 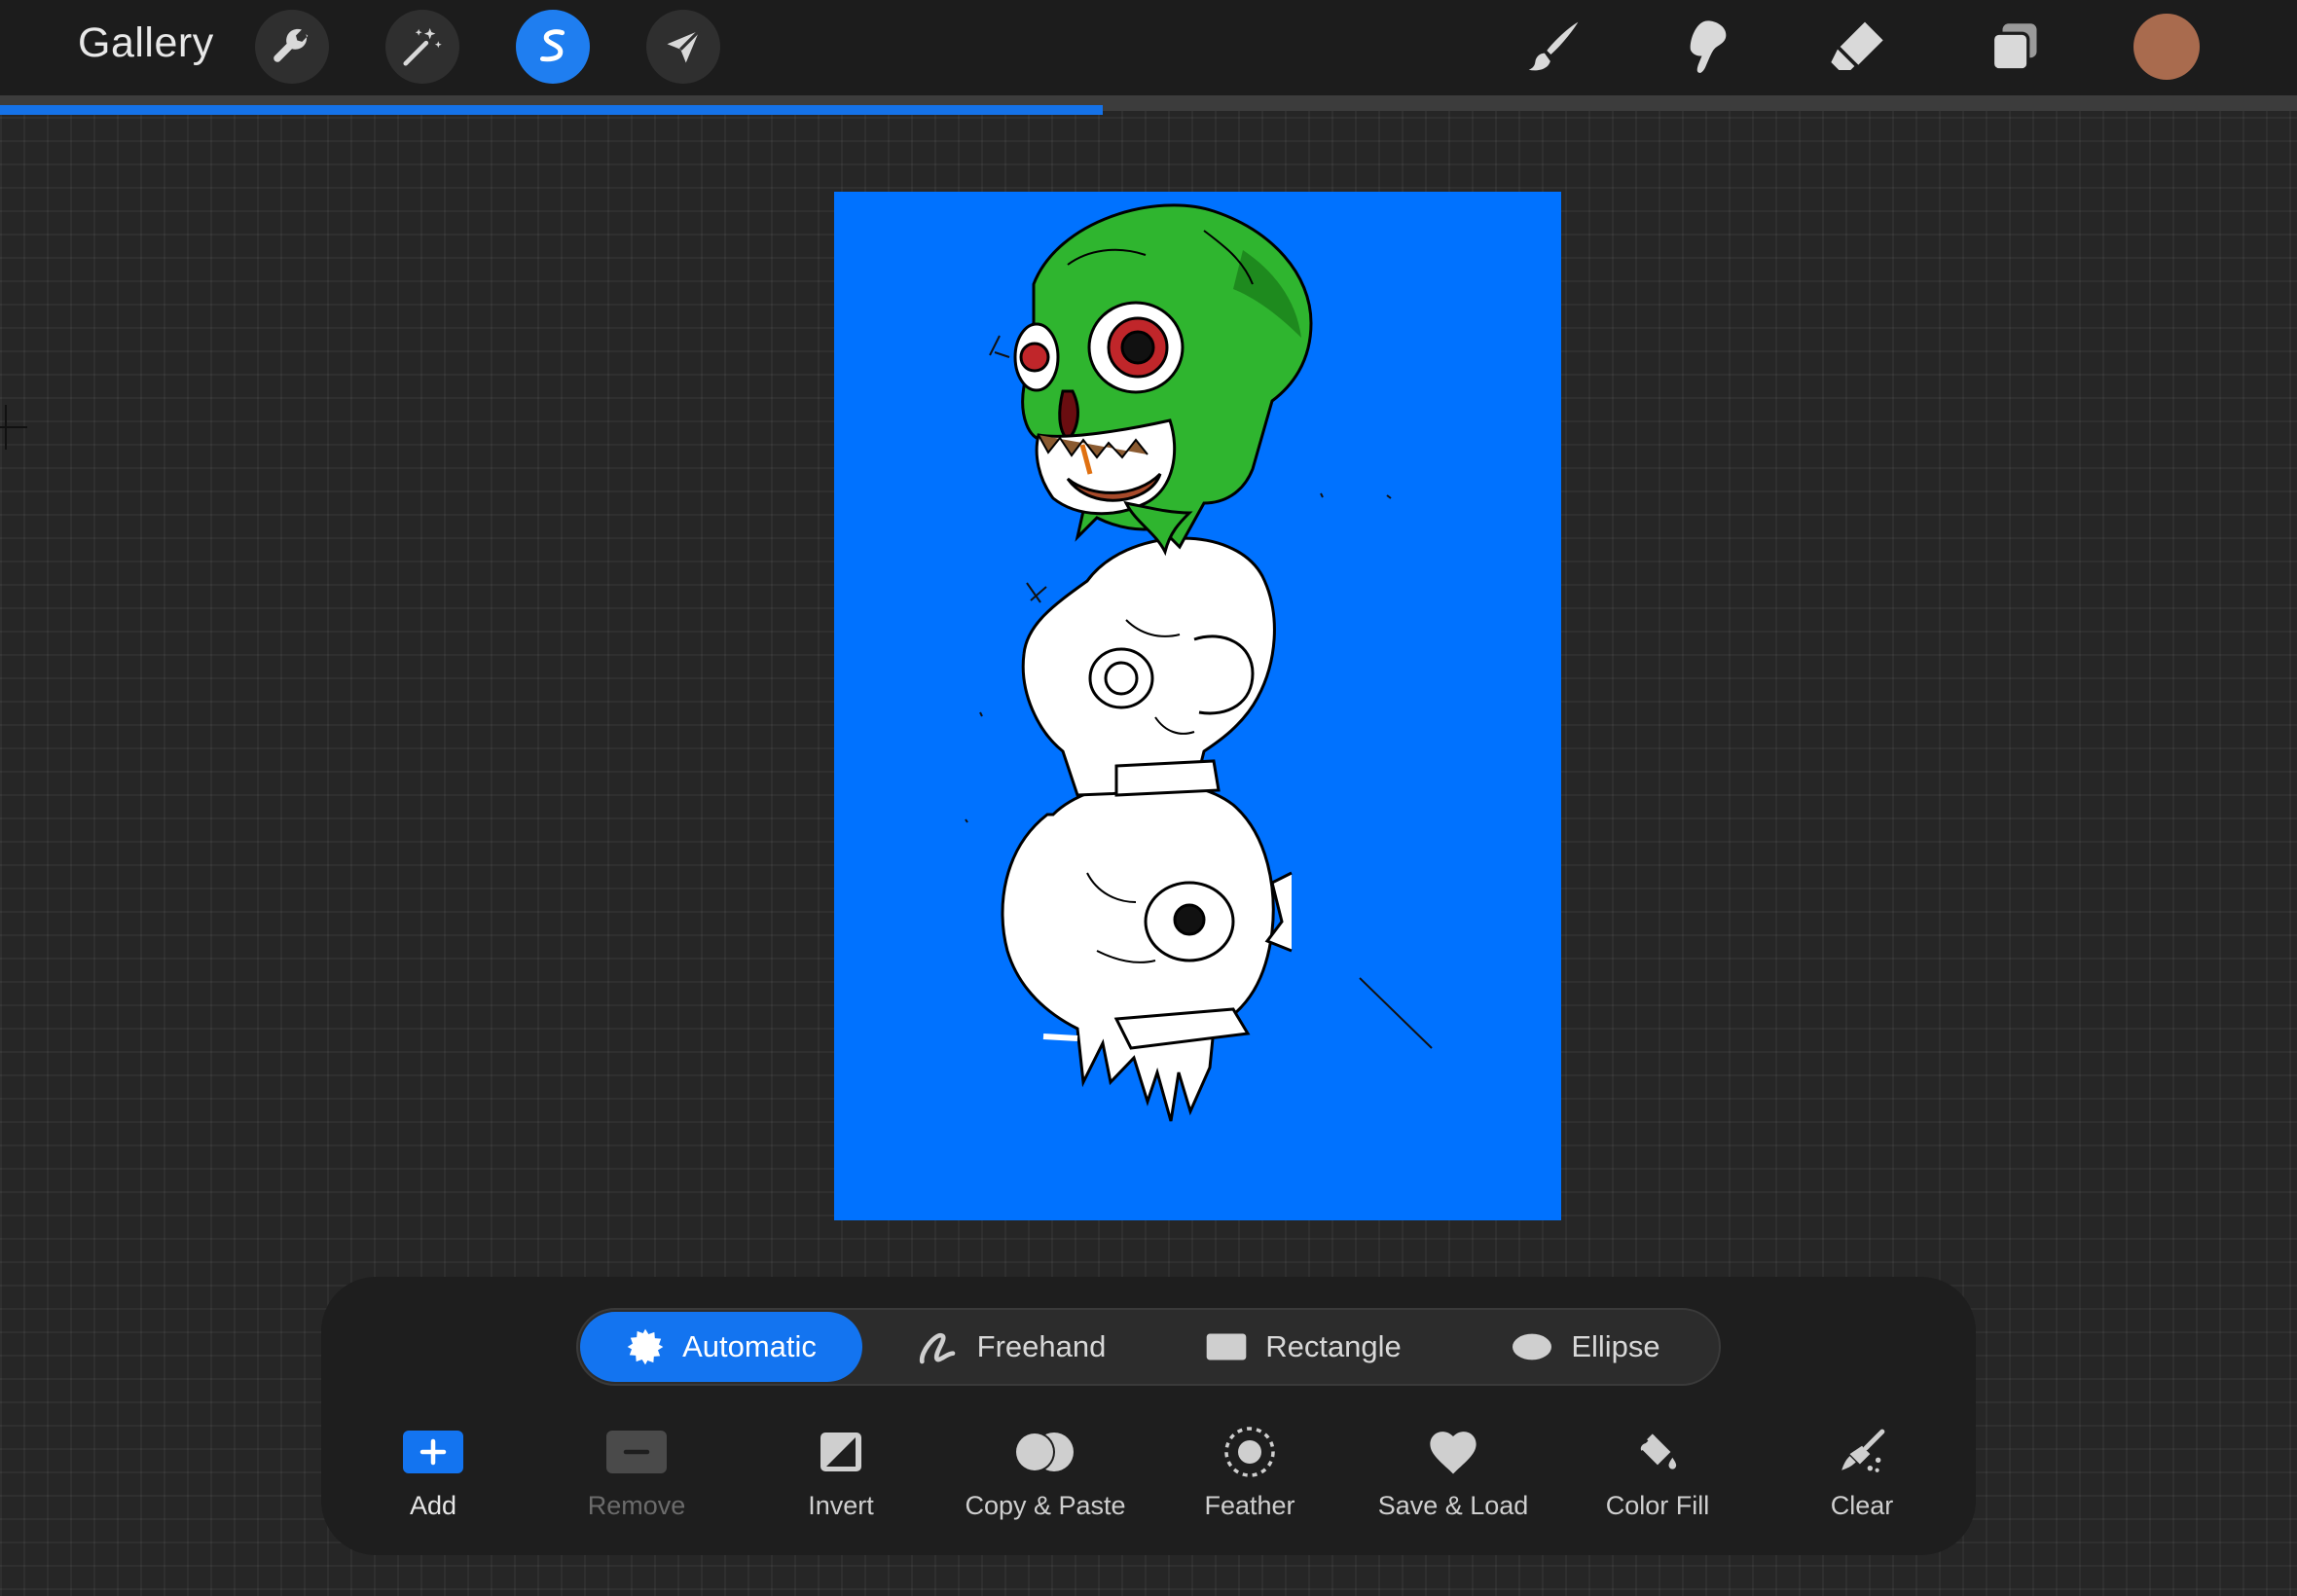 I want to click on feather-button: Feather, so click(x=1249, y=1472).